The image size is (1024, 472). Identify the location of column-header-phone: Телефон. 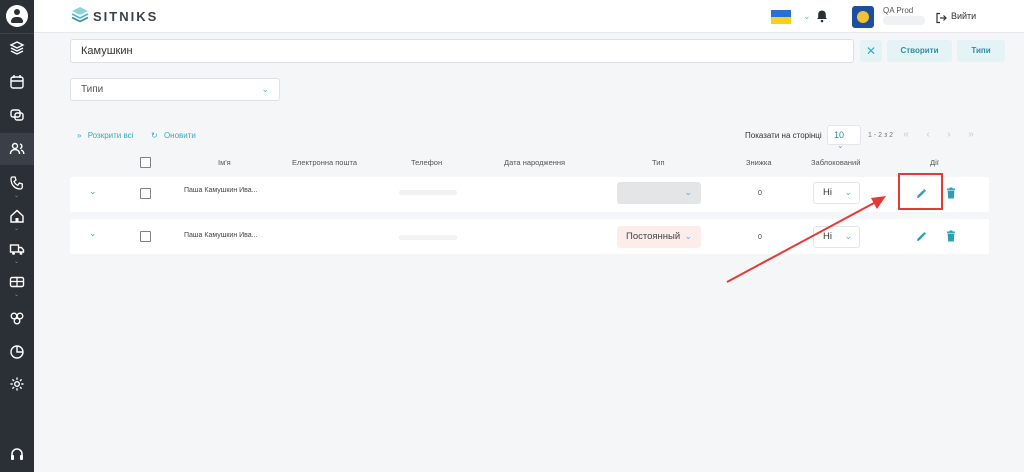
(426, 162).